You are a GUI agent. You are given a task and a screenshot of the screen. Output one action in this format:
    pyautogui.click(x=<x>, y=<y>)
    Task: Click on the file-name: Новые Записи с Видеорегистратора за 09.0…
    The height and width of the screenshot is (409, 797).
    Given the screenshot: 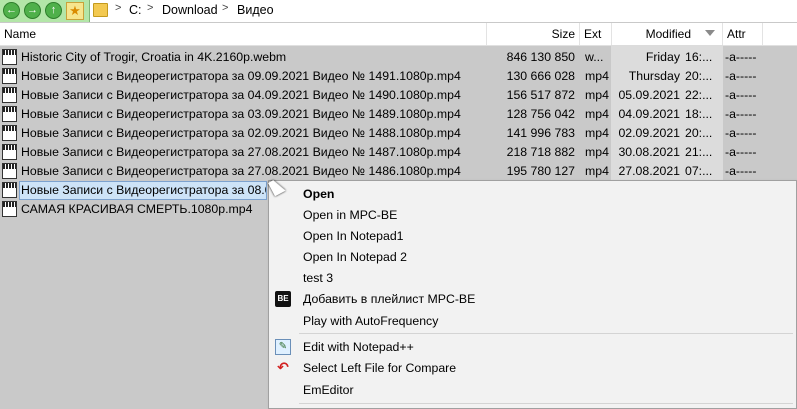 What is the action you would take?
    pyautogui.click(x=241, y=76)
    